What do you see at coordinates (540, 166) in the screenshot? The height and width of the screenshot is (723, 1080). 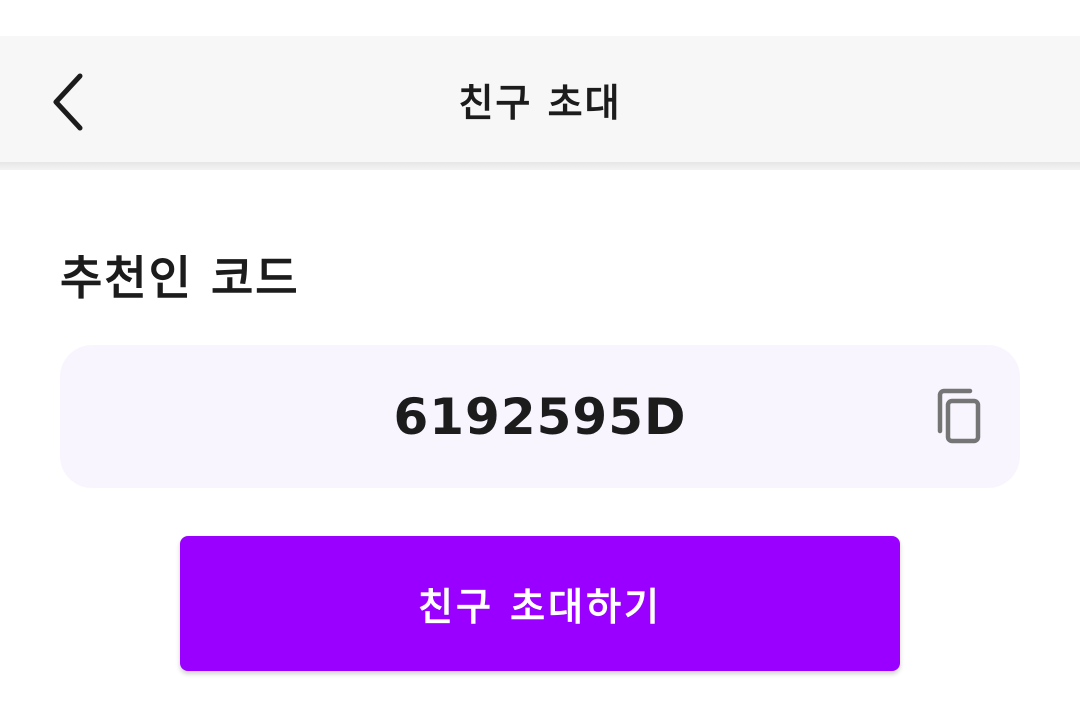 I see `app-bar-divider` at bounding box center [540, 166].